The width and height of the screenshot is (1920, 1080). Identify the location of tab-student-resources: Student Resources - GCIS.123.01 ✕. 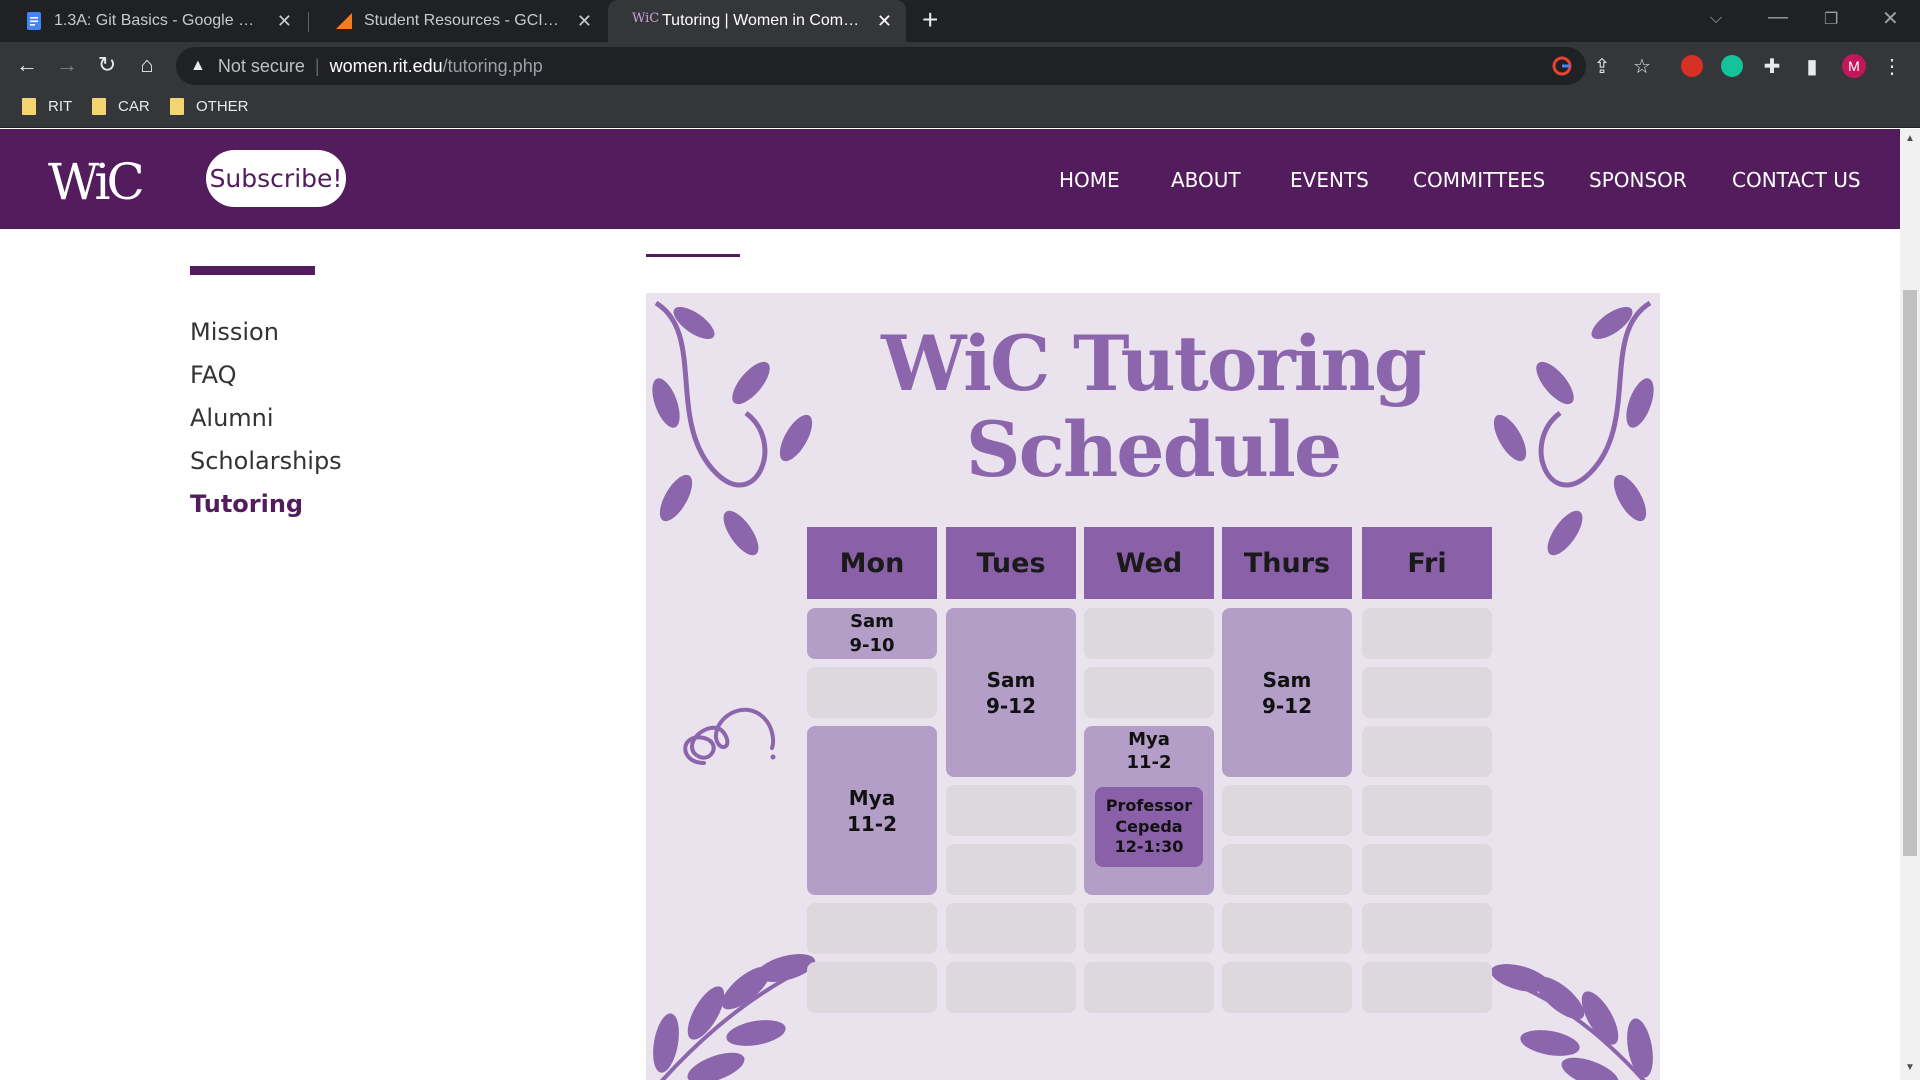
(458, 21).